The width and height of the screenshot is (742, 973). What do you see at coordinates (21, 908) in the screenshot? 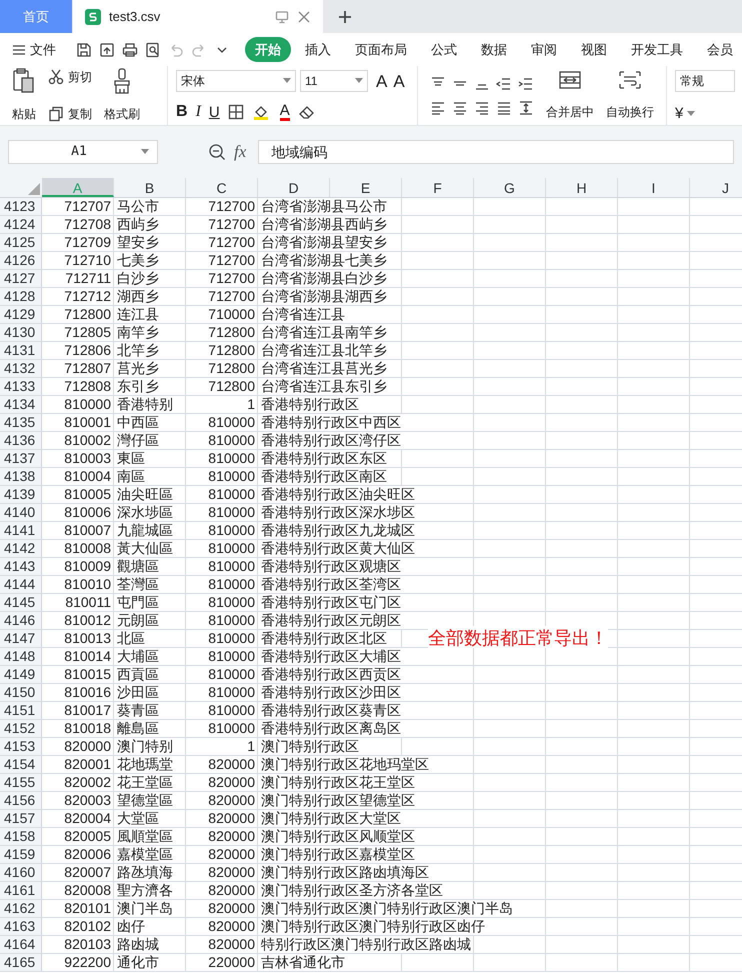
I see `row-header: 4162` at bounding box center [21, 908].